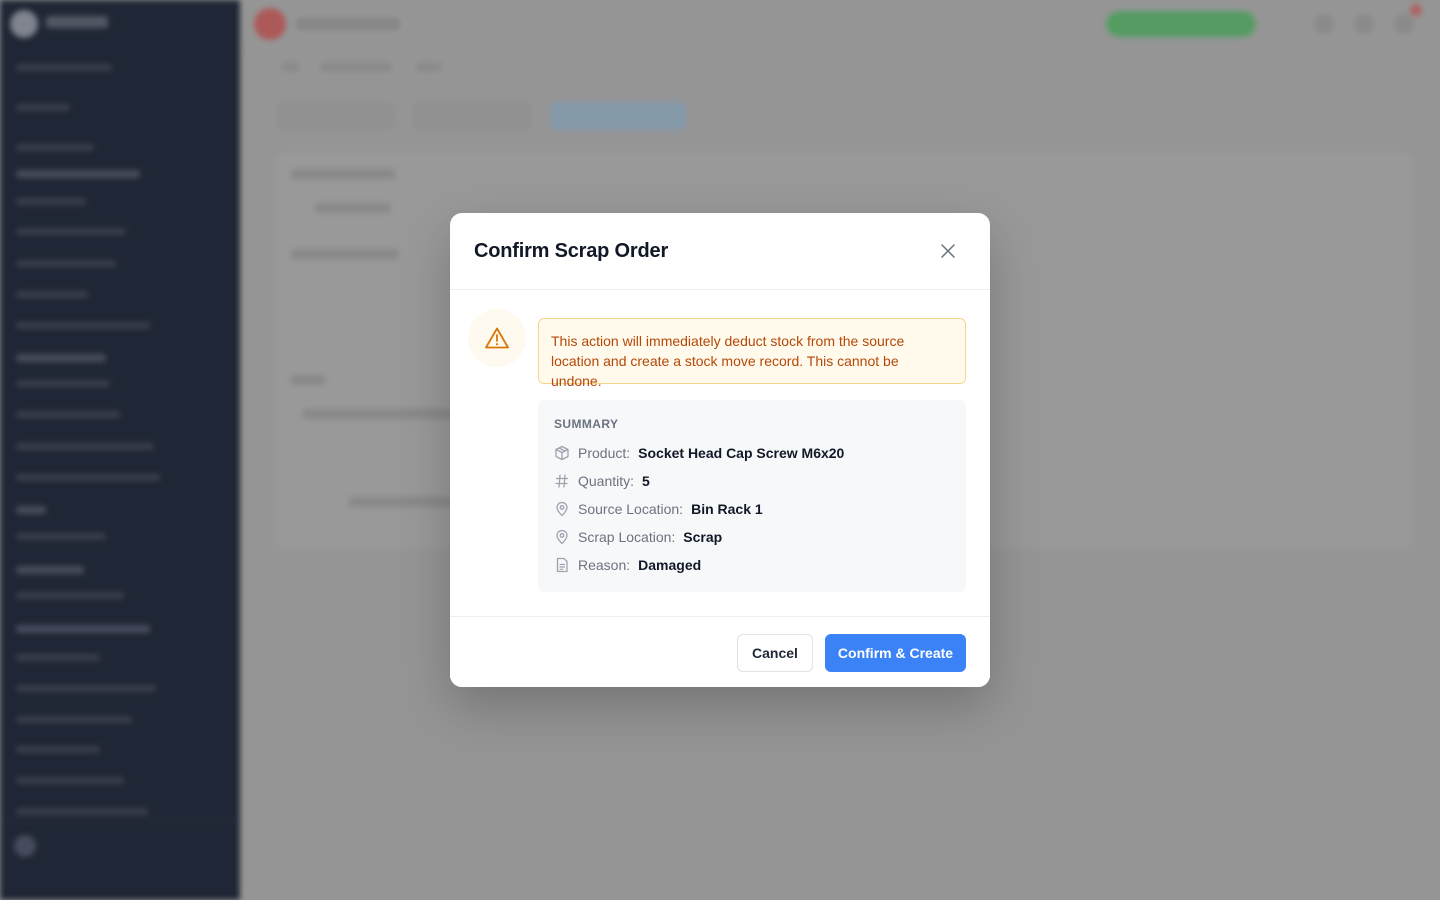 This screenshot has width=1440, height=900. Describe the element at coordinates (720, 251) in the screenshot. I see `dialog-header: Confirm Scrap Order` at that location.